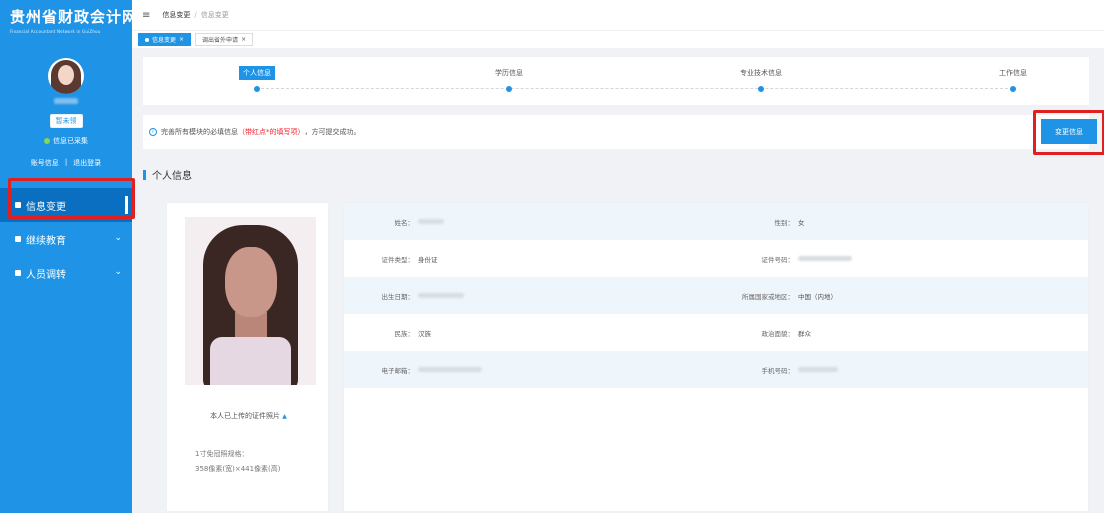 This screenshot has height=513, width=1104. Describe the element at coordinates (778, 333) in the screenshot. I see `political-status-label: 政治面貌：` at that location.